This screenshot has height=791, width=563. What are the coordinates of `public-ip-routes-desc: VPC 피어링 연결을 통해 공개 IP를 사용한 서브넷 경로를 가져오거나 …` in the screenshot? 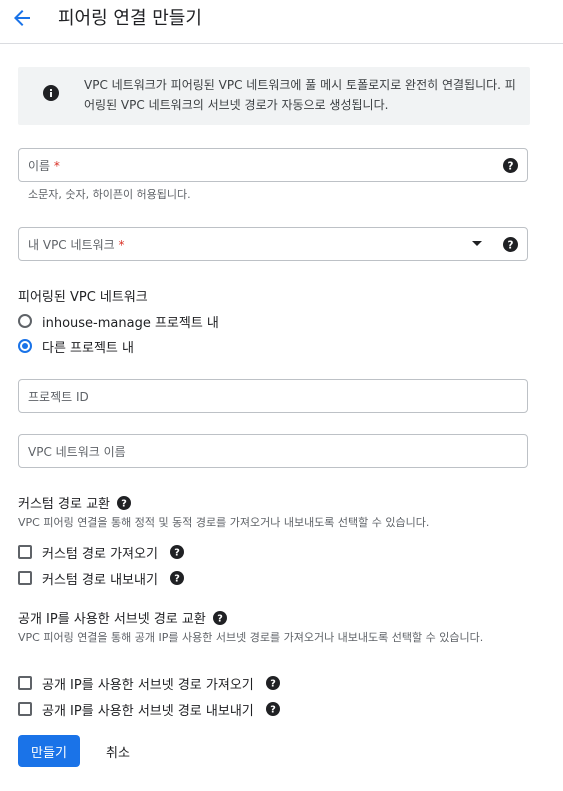 It's located at (251, 637).